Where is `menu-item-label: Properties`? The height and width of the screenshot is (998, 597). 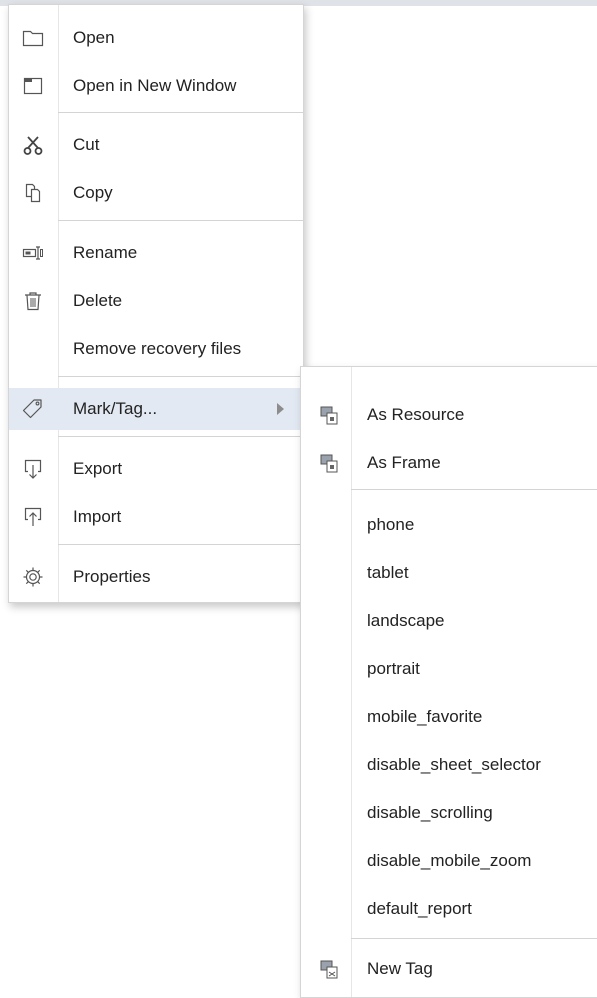
menu-item-label: Properties is located at coordinates (112, 576).